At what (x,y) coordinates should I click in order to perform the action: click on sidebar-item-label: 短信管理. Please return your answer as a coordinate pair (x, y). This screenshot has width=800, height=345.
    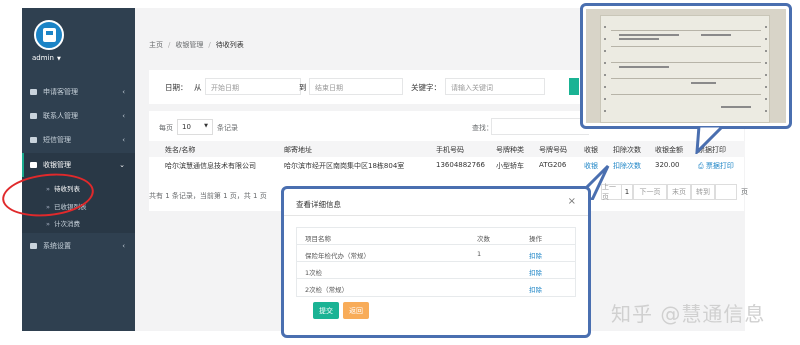
    Looking at the image, I should click on (57, 140).